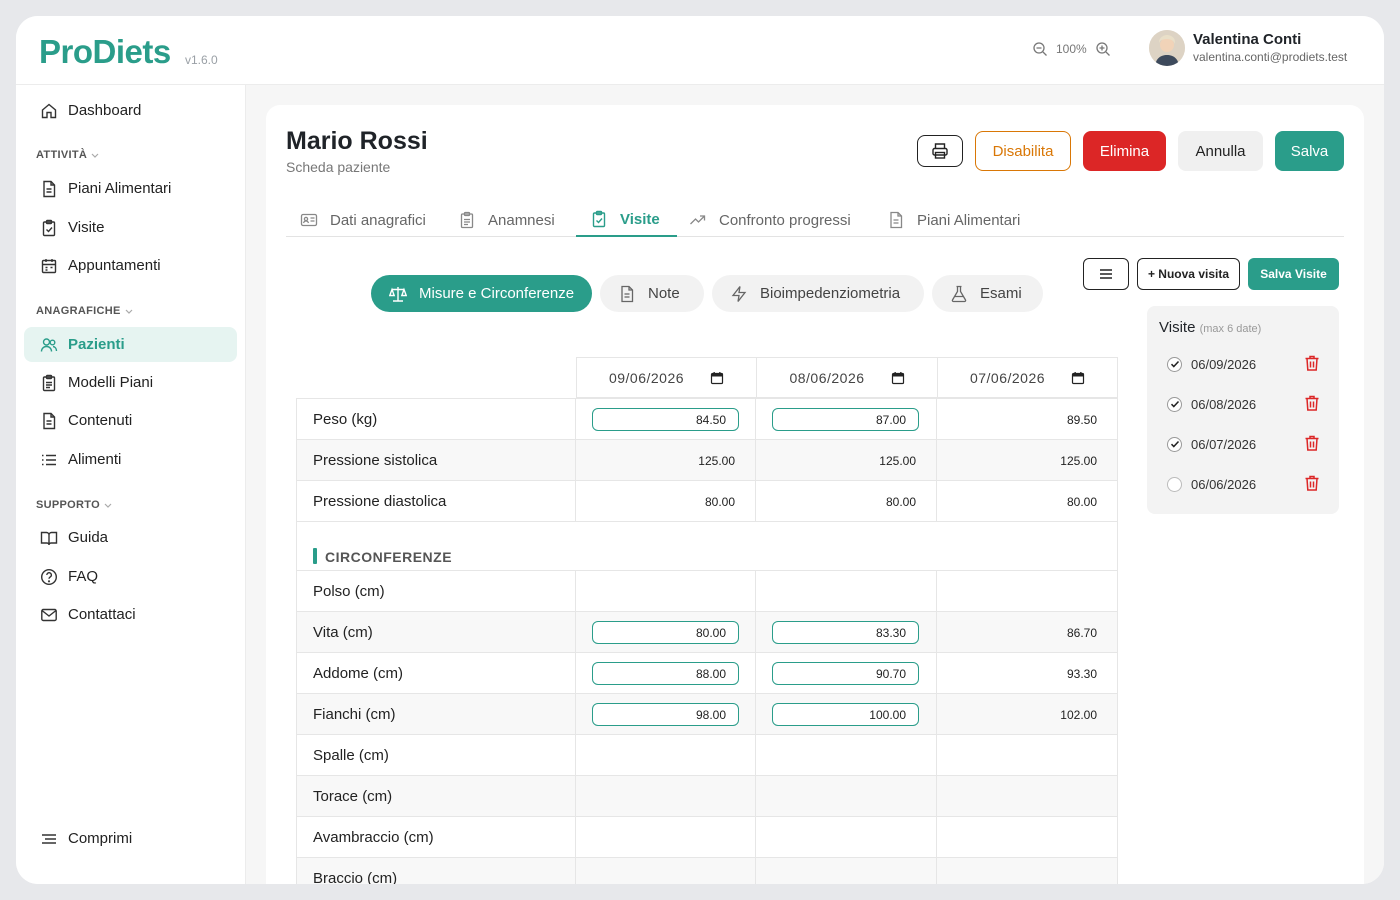 The height and width of the screenshot is (900, 1400). Describe the element at coordinates (363, 220) in the screenshot. I see `tab-dati-anagrafici: Dati anagrafici` at that location.